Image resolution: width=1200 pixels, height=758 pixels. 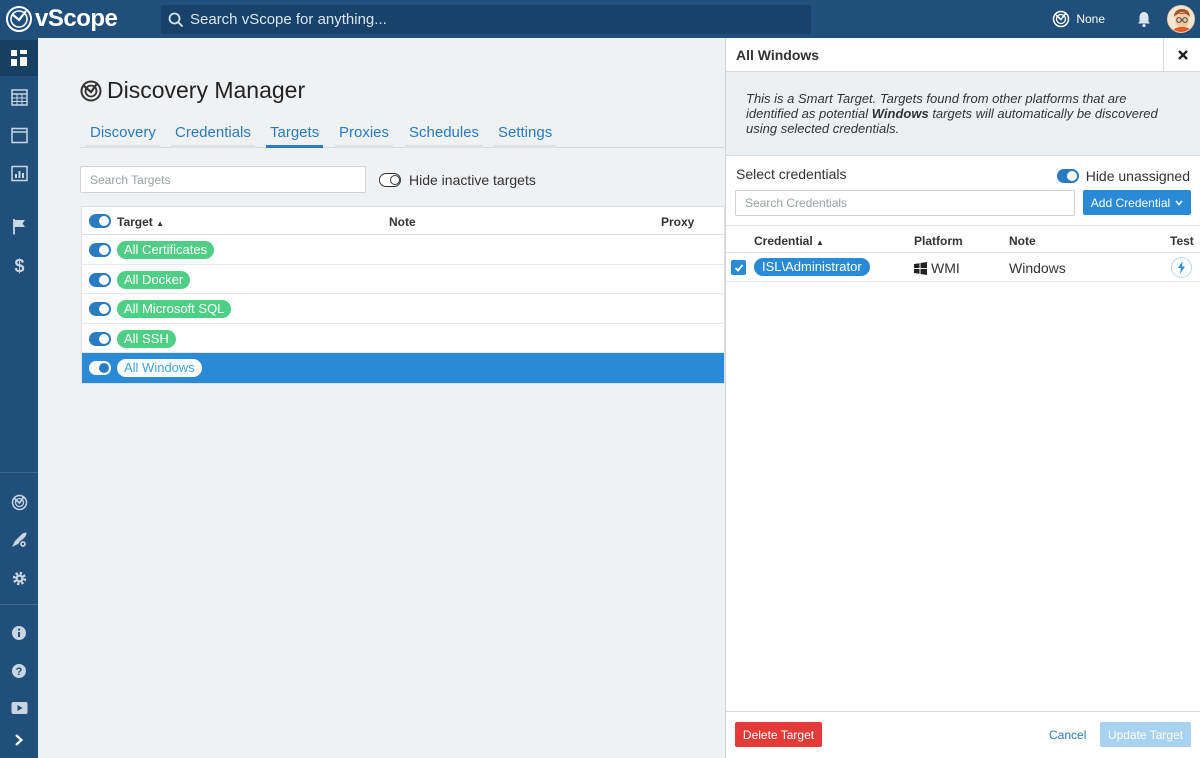 I want to click on search-icon, so click(x=176, y=19).